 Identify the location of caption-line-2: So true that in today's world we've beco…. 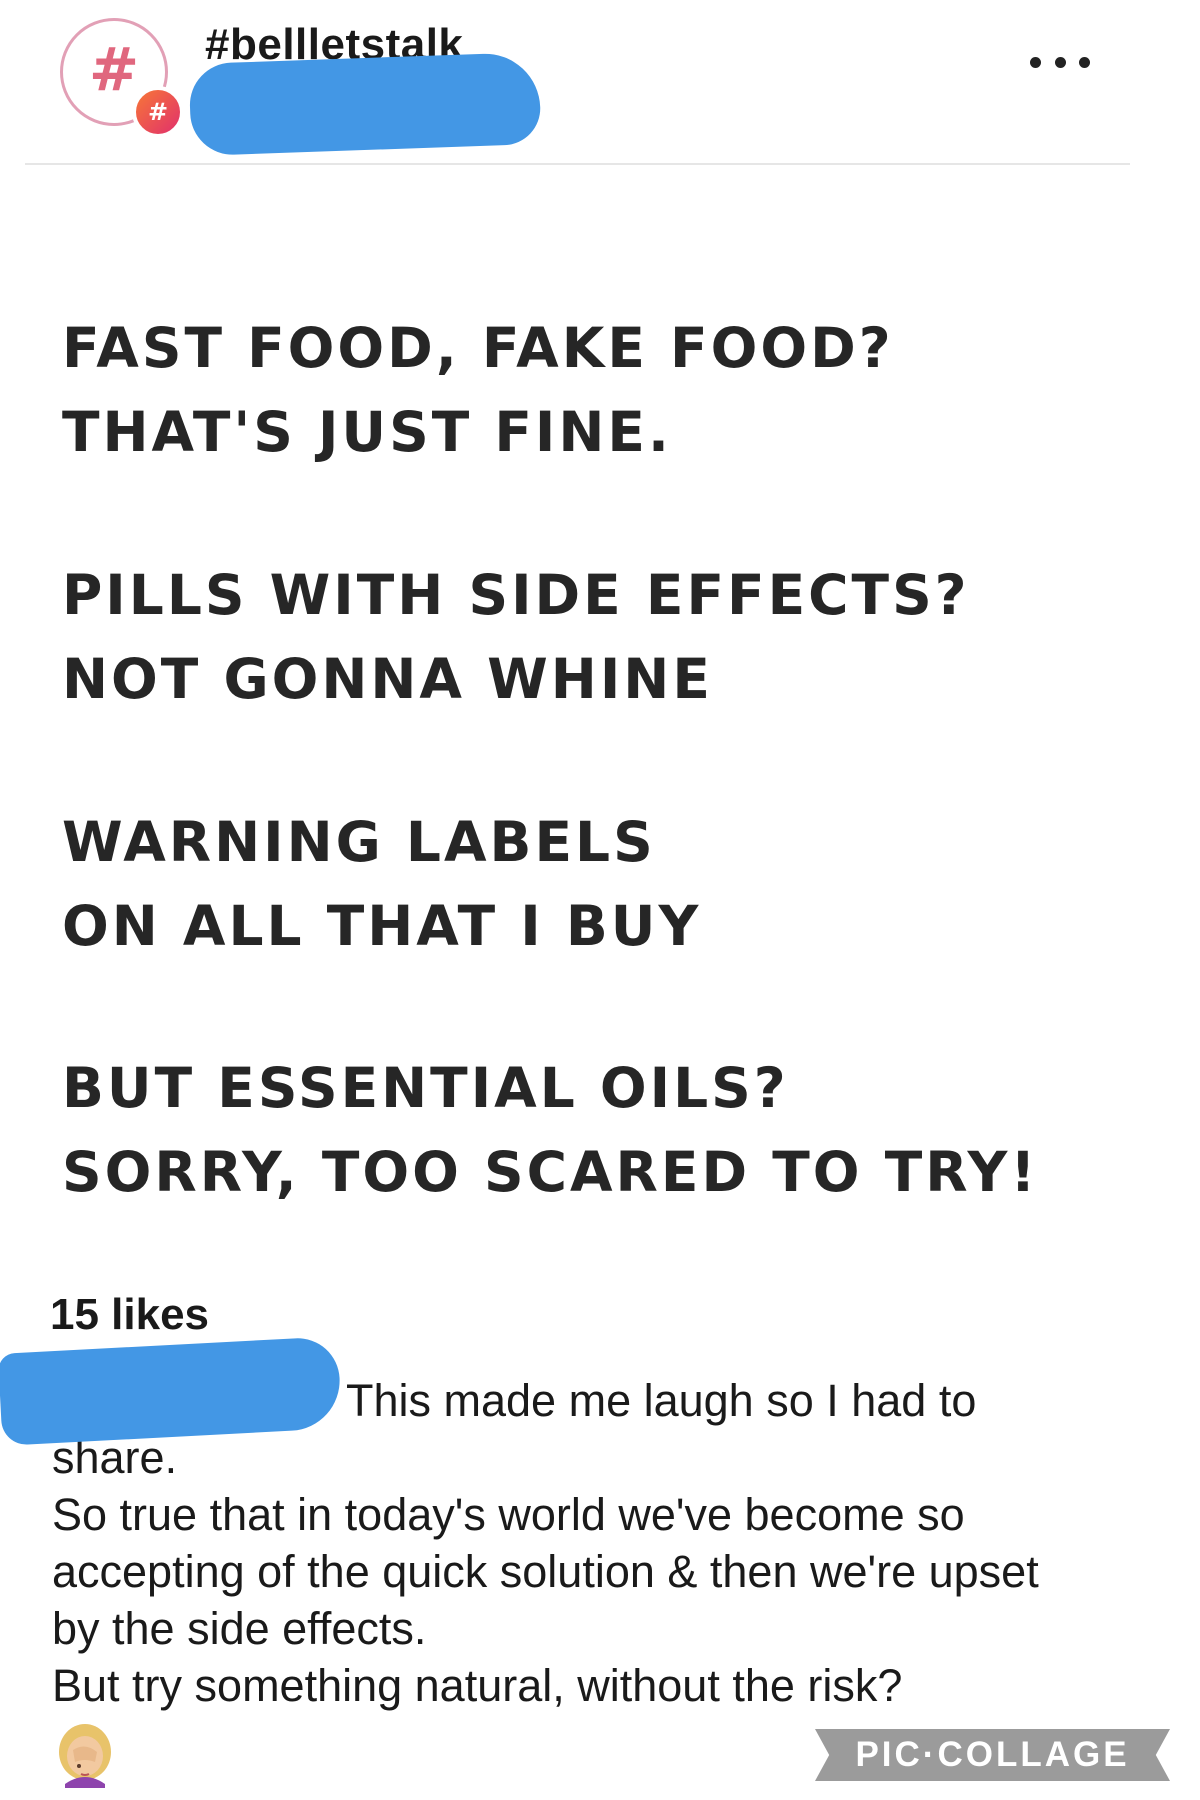
(545, 1571).